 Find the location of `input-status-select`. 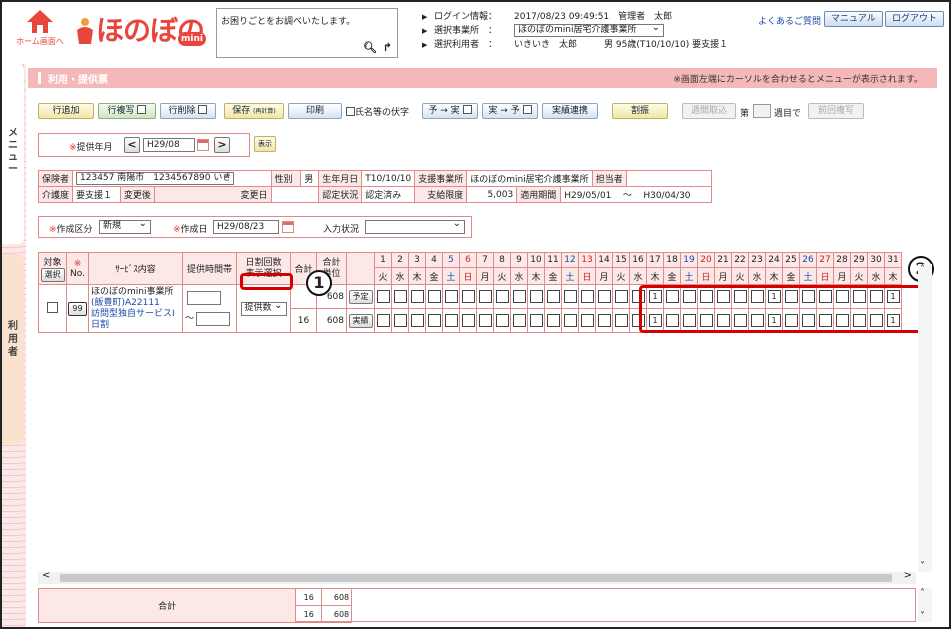

input-status-select is located at coordinates (415, 226).